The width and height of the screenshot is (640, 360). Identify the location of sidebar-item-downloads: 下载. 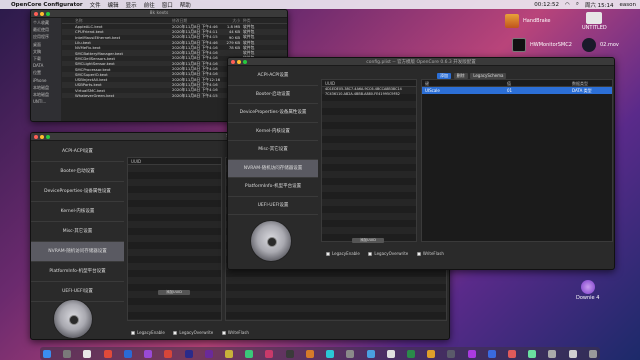
(46, 59).